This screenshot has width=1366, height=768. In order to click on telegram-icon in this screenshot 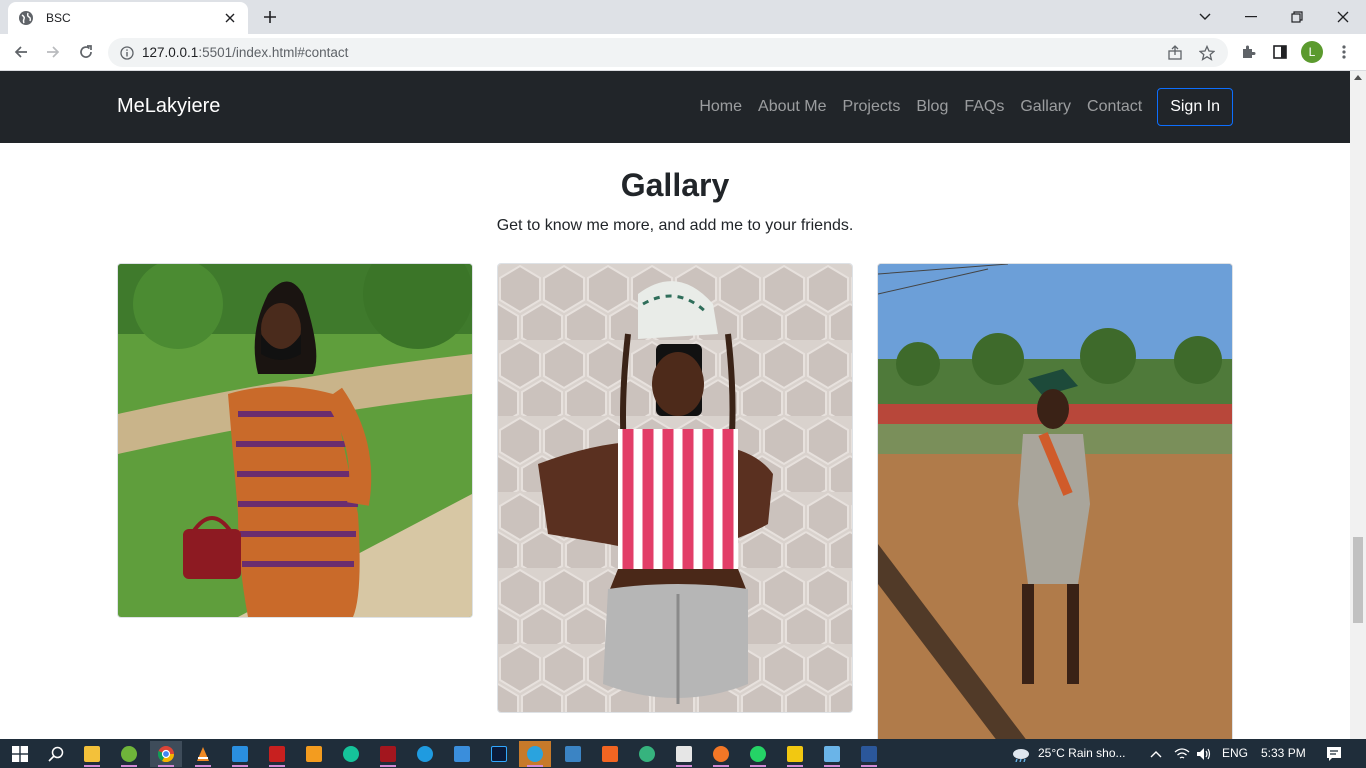, I will do `click(535, 754)`.